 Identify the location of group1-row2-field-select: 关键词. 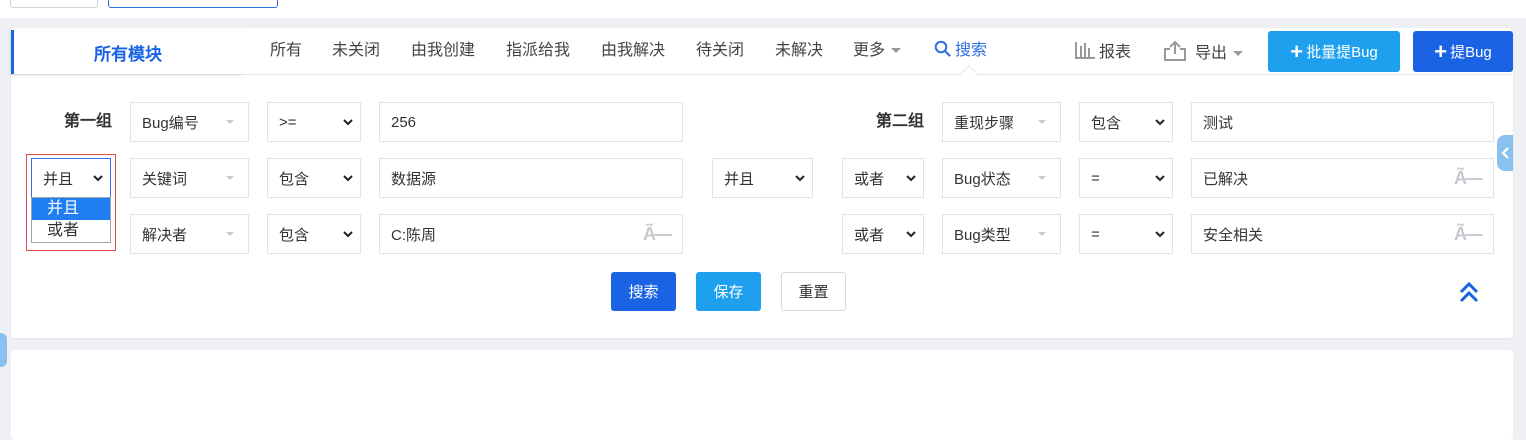
(189, 178).